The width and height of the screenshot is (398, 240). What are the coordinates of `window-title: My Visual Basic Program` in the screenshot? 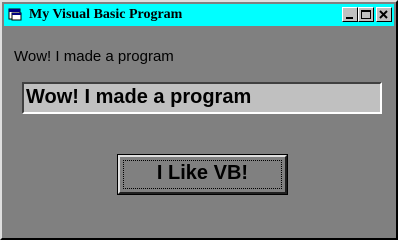 It's located at (106, 14).